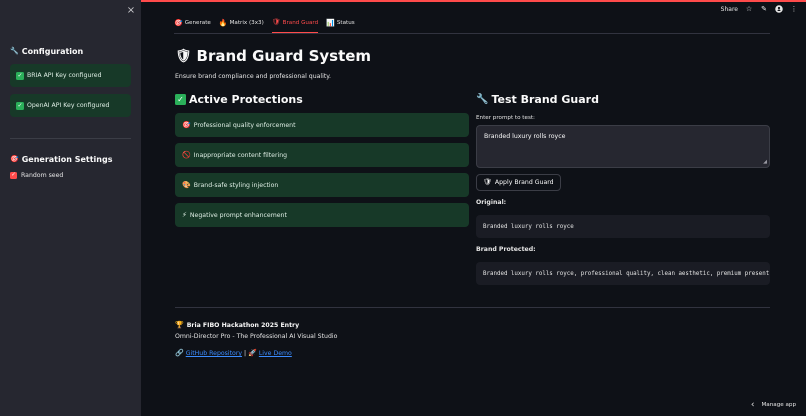 Image resolution: width=806 pixels, height=416 pixels. What do you see at coordinates (764, 9) in the screenshot?
I see `edit-icon: ✎` at bounding box center [764, 9].